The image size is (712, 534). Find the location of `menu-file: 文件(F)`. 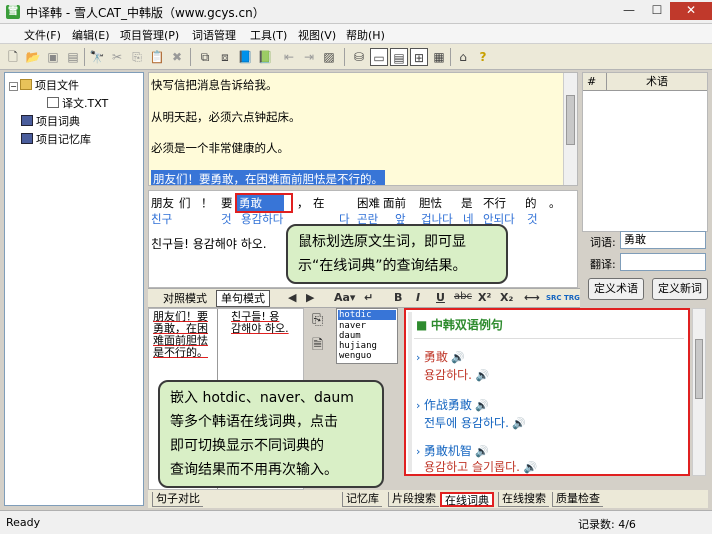

menu-file: 文件(F) is located at coordinates (42, 35).